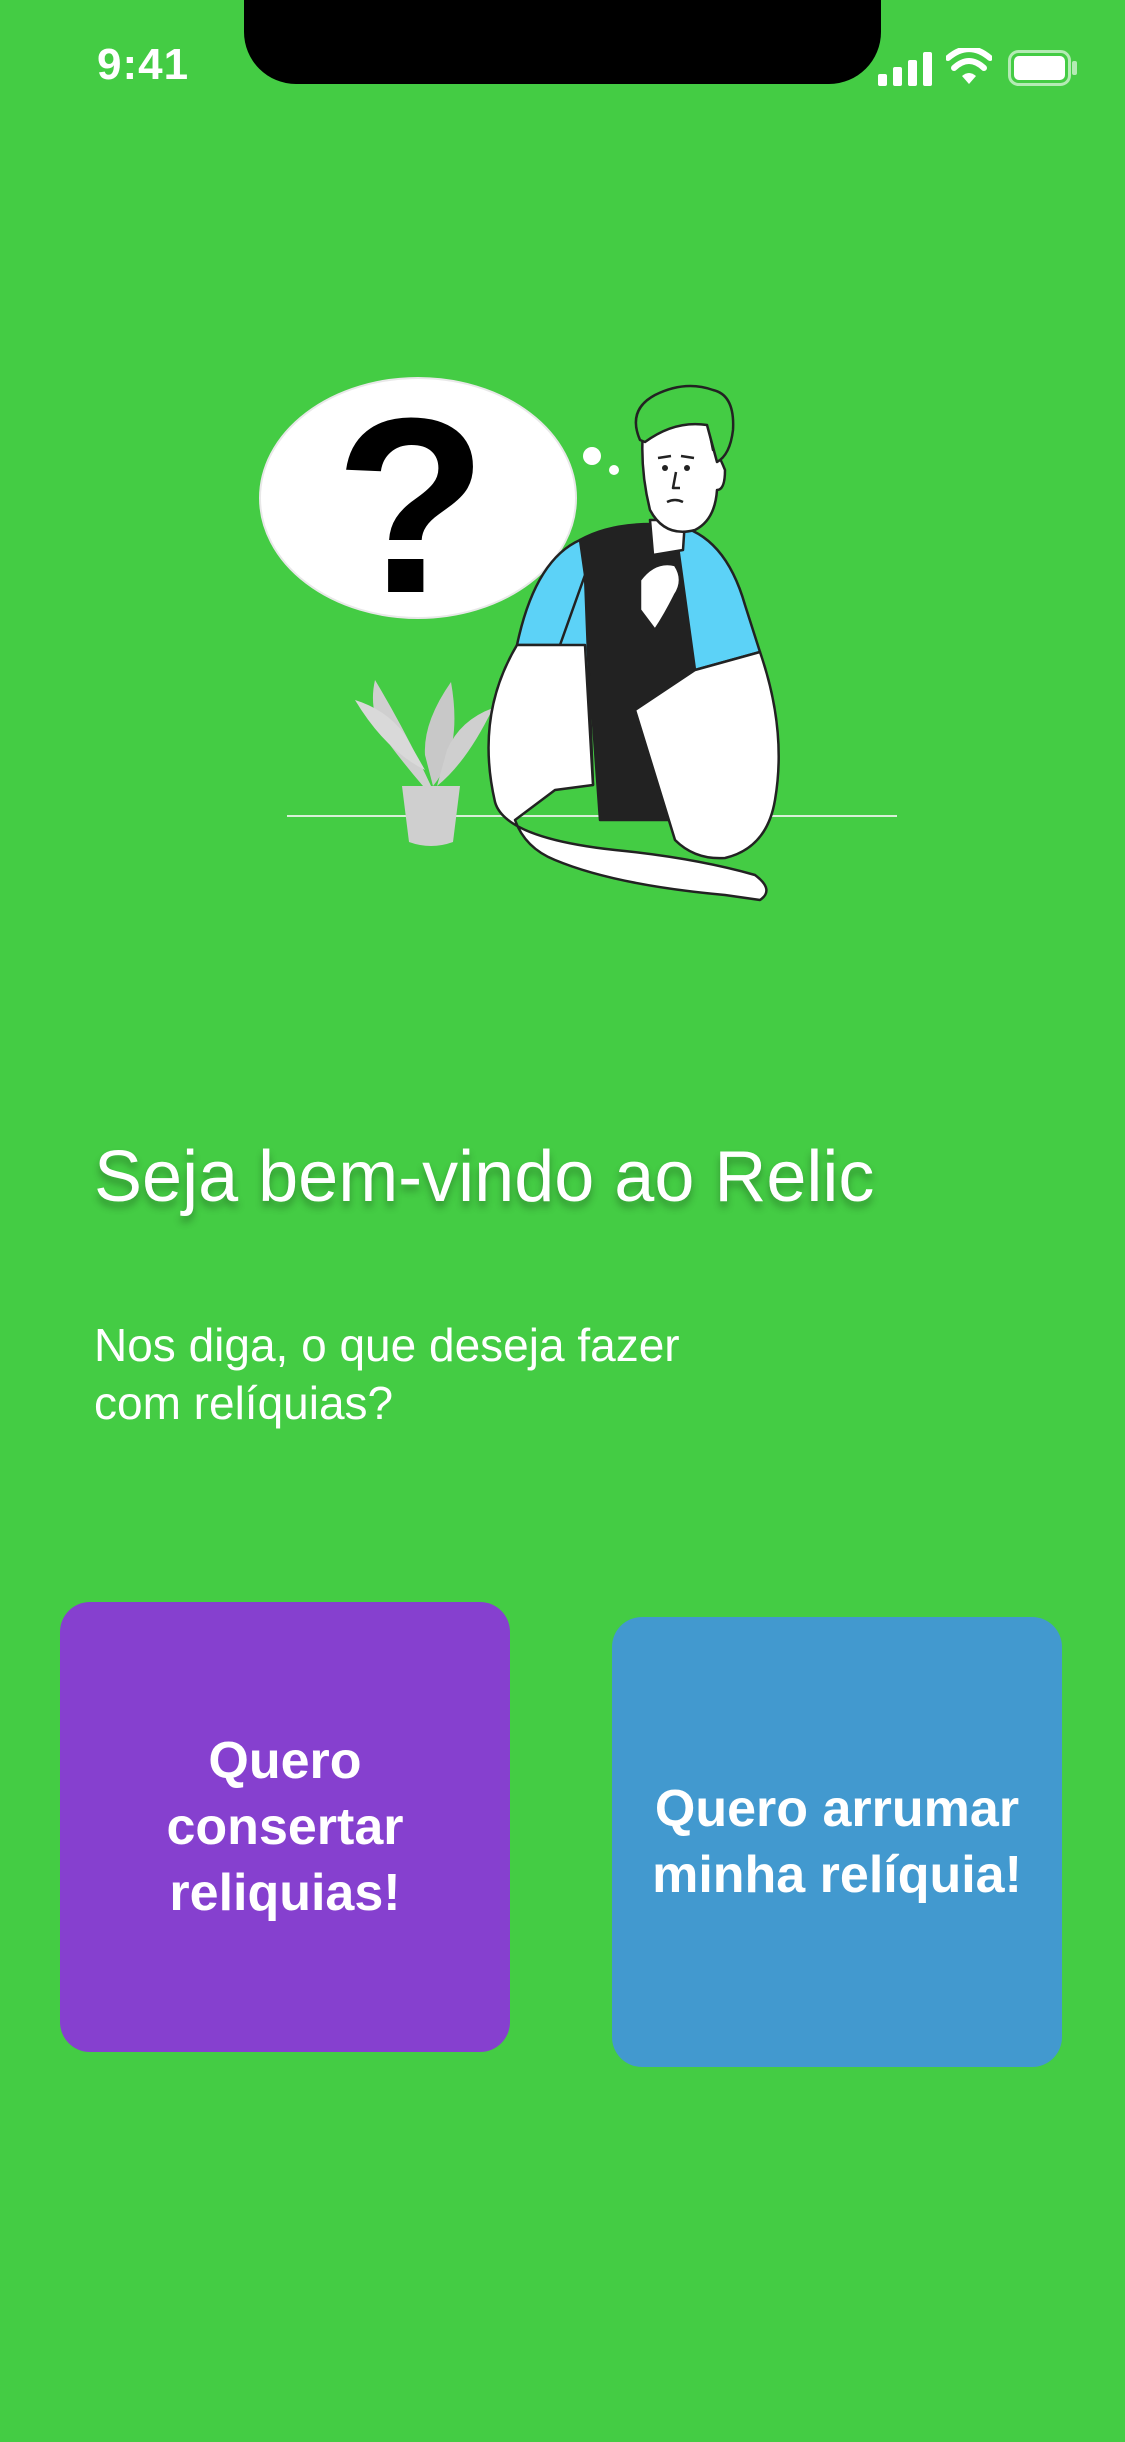 This screenshot has width=1125, height=2442. I want to click on subtitle-line-1: Nos diga, o que deseja fazer, so click(387, 1345).